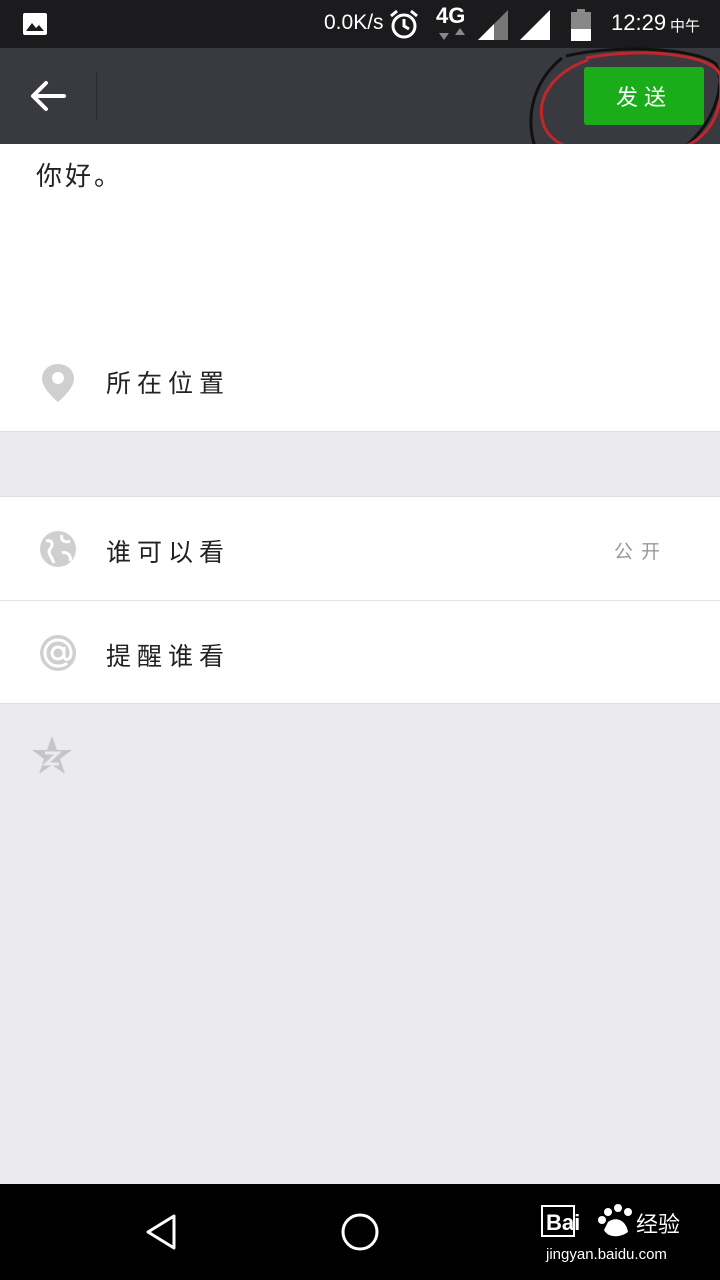  What do you see at coordinates (644, 96) in the screenshot?
I see `send-button: 发送` at bounding box center [644, 96].